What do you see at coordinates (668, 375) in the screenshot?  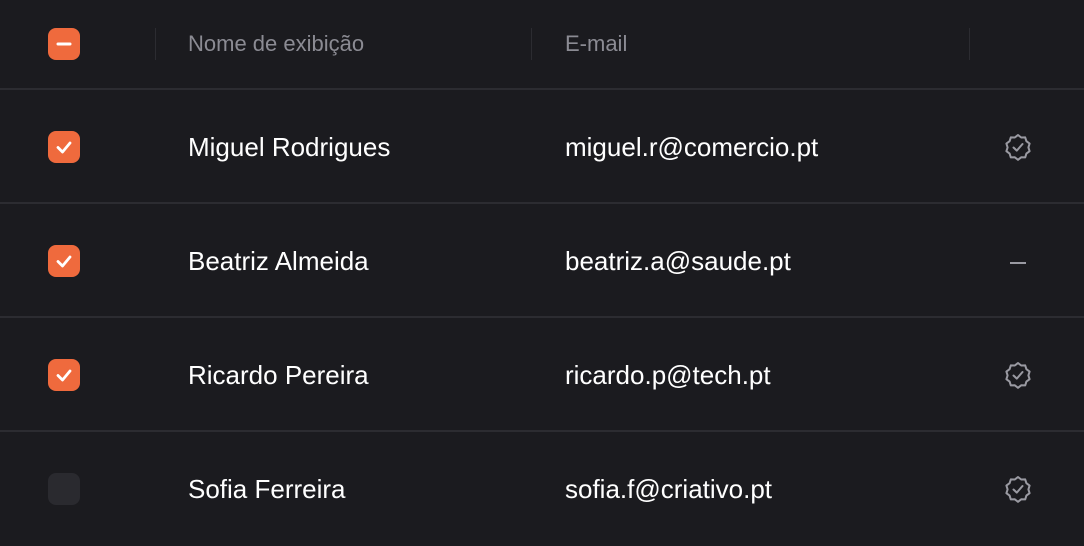 I see `email: ricardo.p@tech.pt` at bounding box center [668, 375].